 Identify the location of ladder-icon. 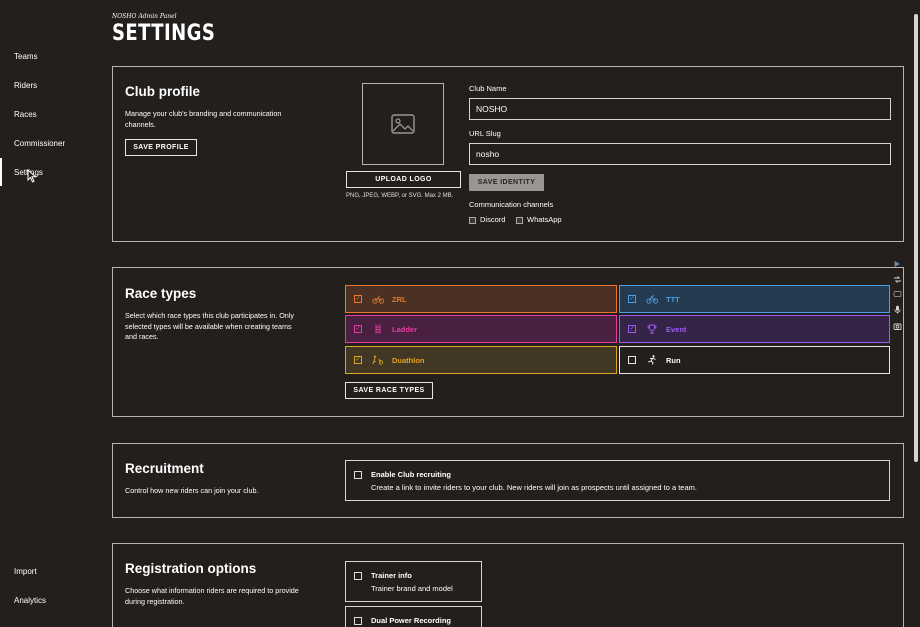
(378, 329).